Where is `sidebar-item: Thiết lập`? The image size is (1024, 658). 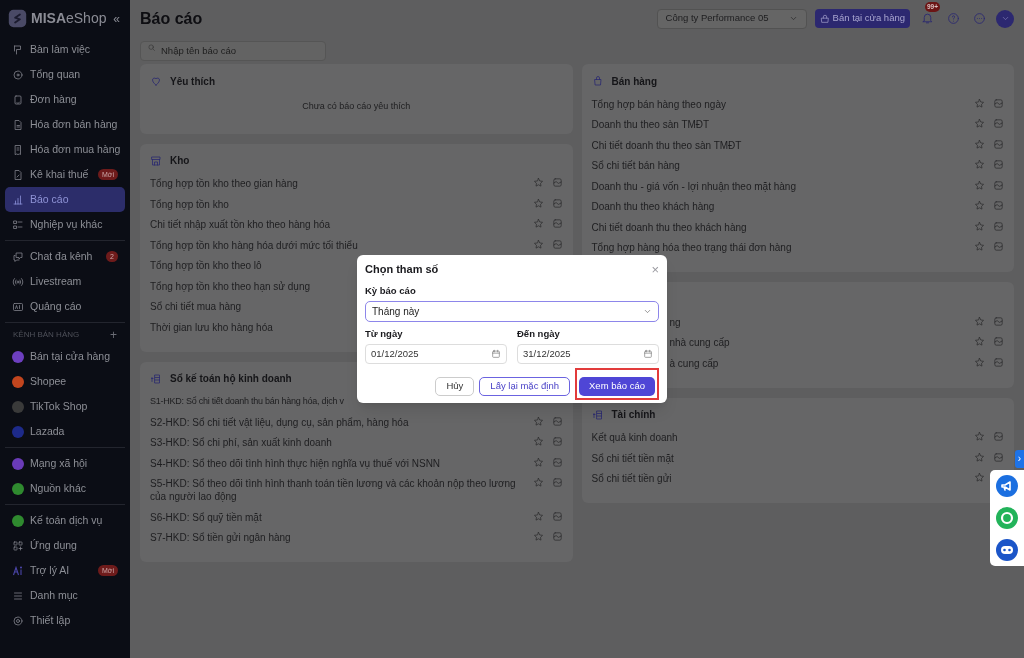
sidebar-item: Thiết lập is located at coordinates (65, 620).